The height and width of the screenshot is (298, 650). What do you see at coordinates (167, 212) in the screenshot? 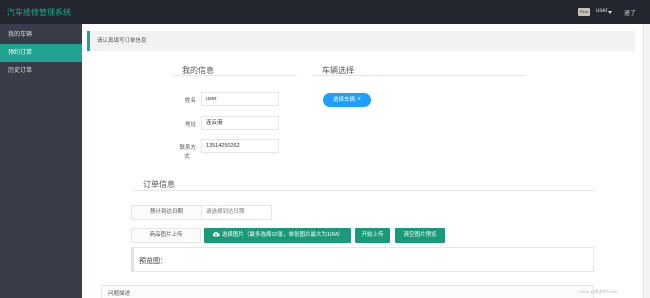
I see `arrival-date-label: 预计到达日期` at bounding box center [167, 212].